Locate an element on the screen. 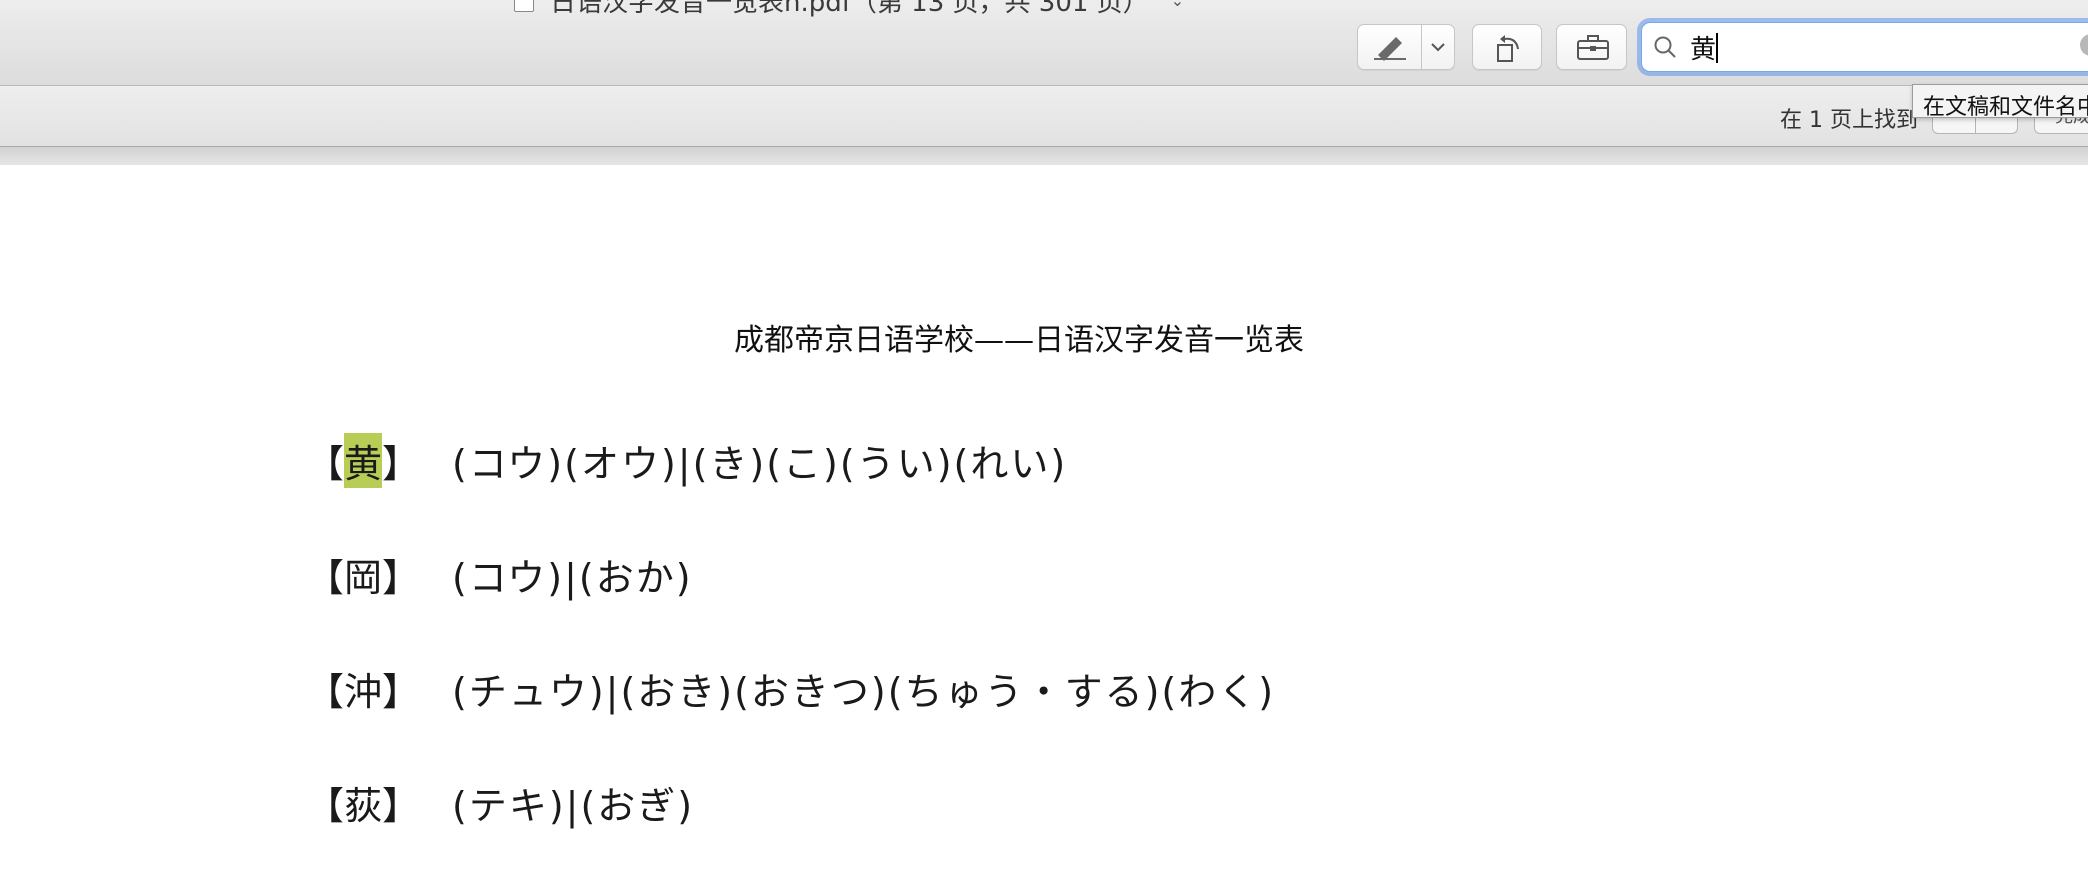 The height and width of the screenshot is (886, 2088). kanji-entry: 【沖】 (チュウ)|(おき)(おきつ)(ちゅう・する)(わく) is located at coordinates (789, 689).